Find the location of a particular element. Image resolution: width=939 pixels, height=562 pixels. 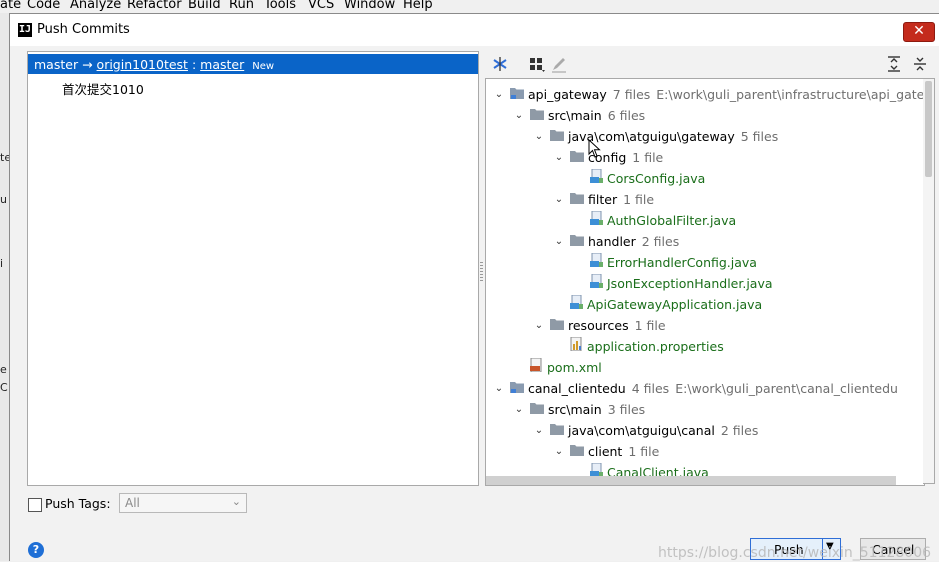

tree-node-label: client is located at coordinates (605, 451).